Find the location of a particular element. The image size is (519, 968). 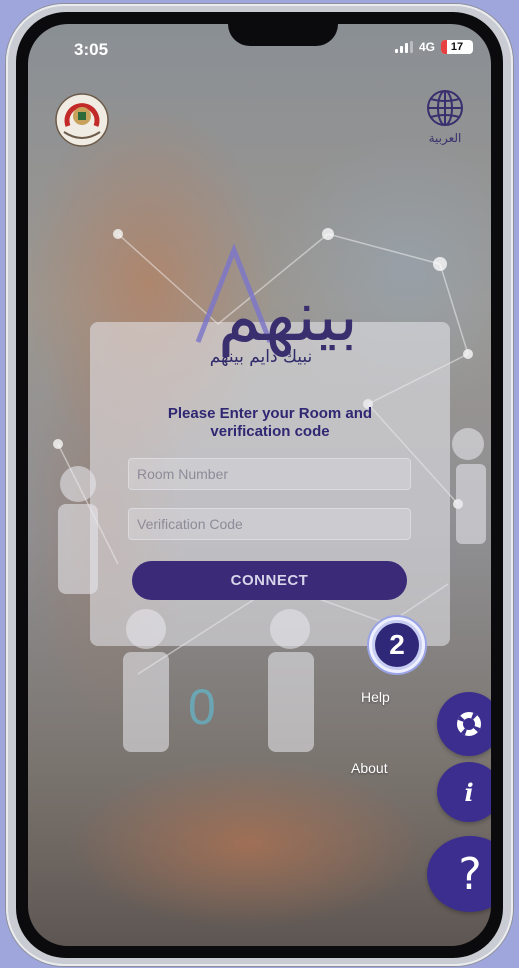

lifebuoy-icon is located at coordinates (469, 724).